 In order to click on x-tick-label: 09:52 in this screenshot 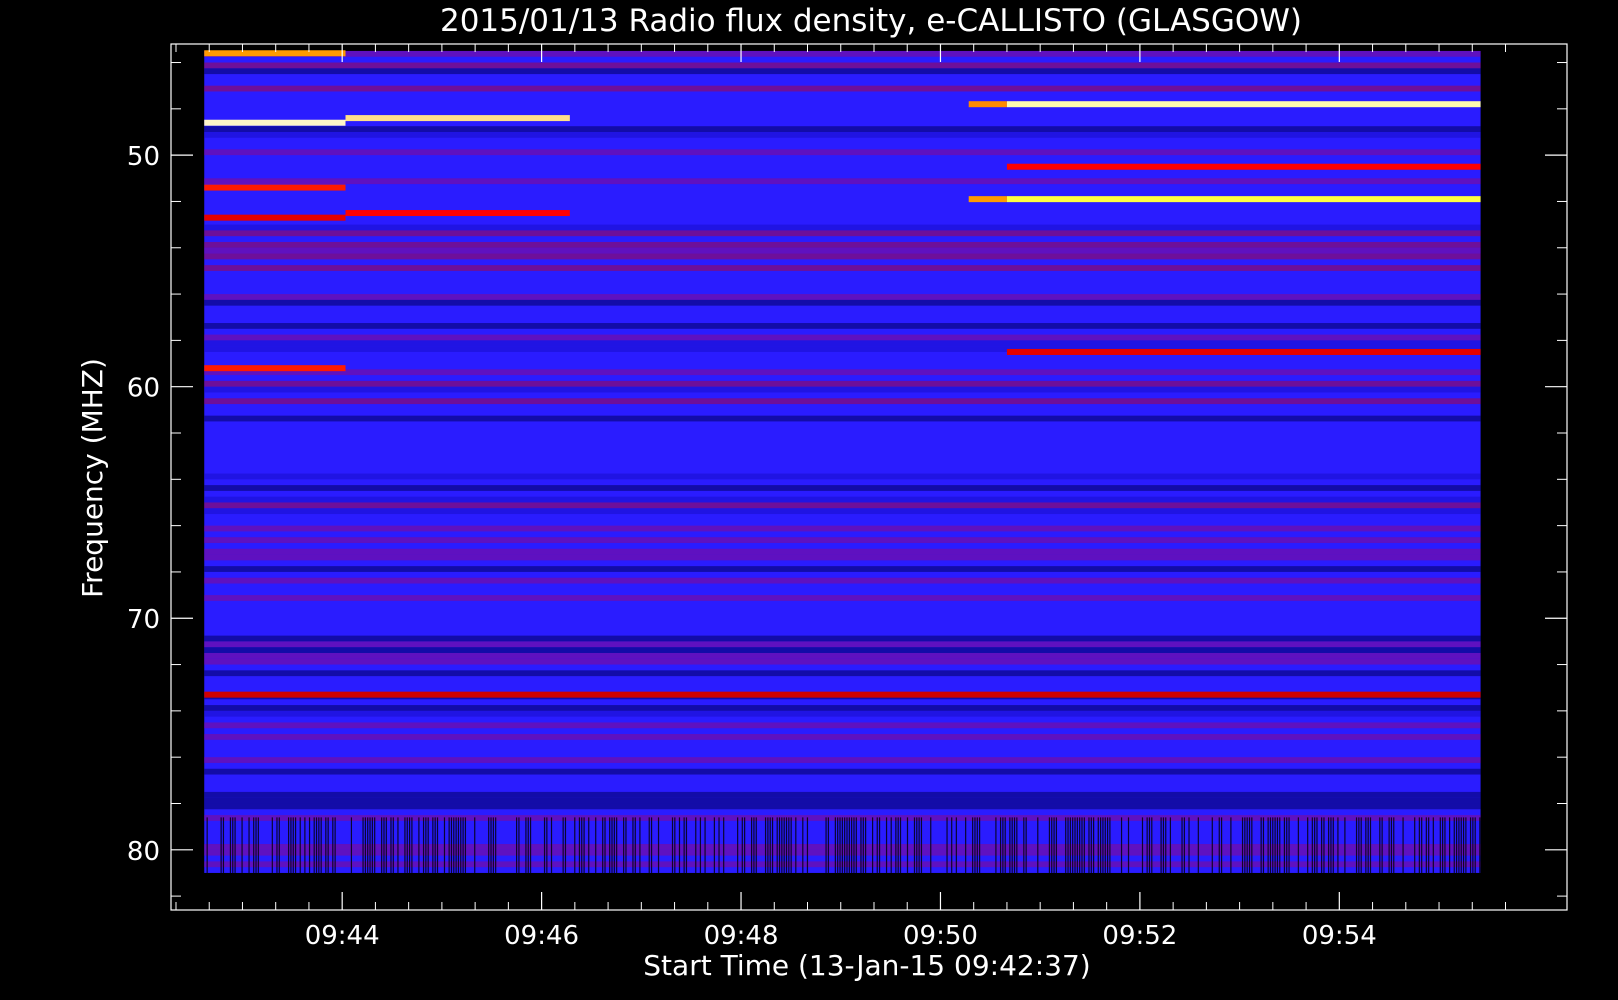, I will do `click(1139, 936)`.